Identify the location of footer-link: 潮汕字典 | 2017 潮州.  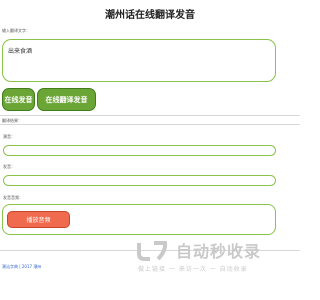
(21, 267).